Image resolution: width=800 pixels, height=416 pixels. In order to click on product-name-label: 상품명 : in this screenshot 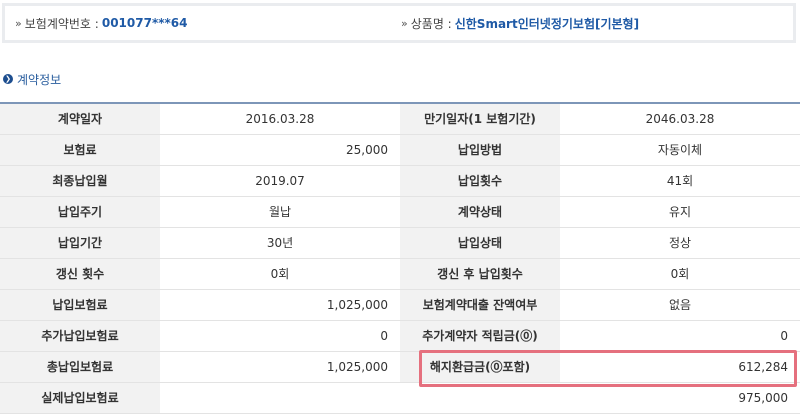, I will do `click(431, 23)`.